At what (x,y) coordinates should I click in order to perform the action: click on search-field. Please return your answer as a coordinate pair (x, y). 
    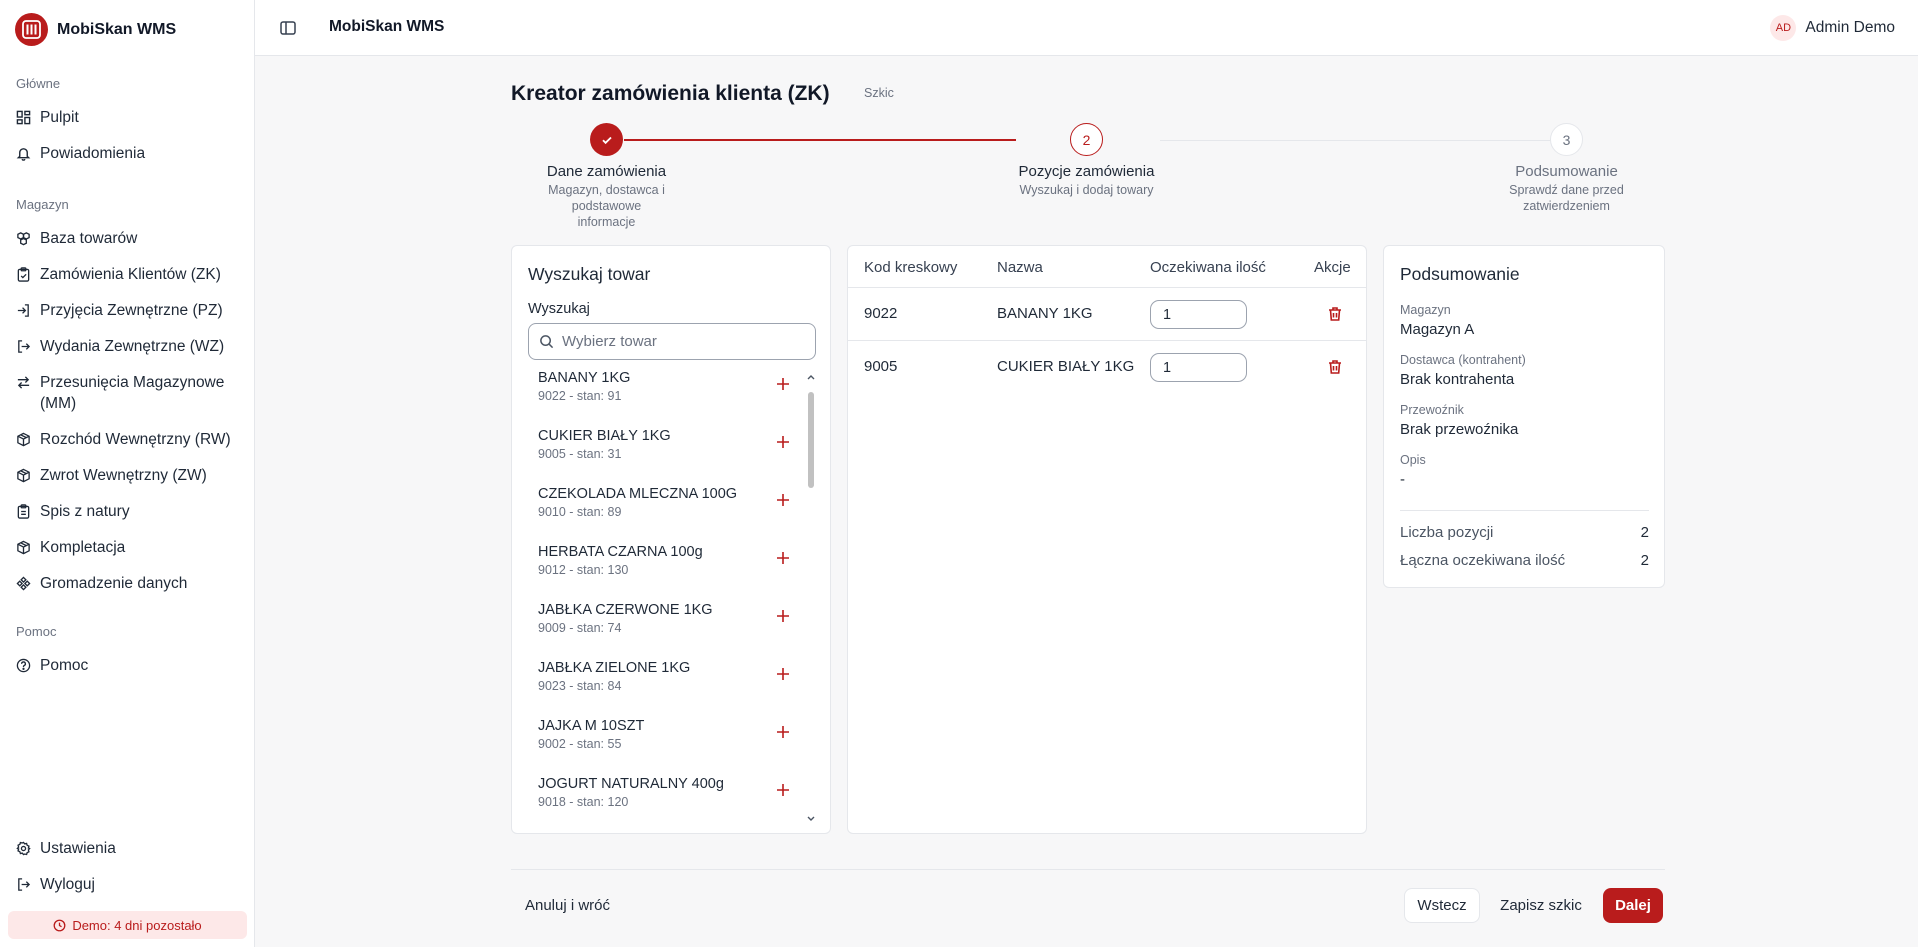
    Looking at the image, I should click on (672, 341).